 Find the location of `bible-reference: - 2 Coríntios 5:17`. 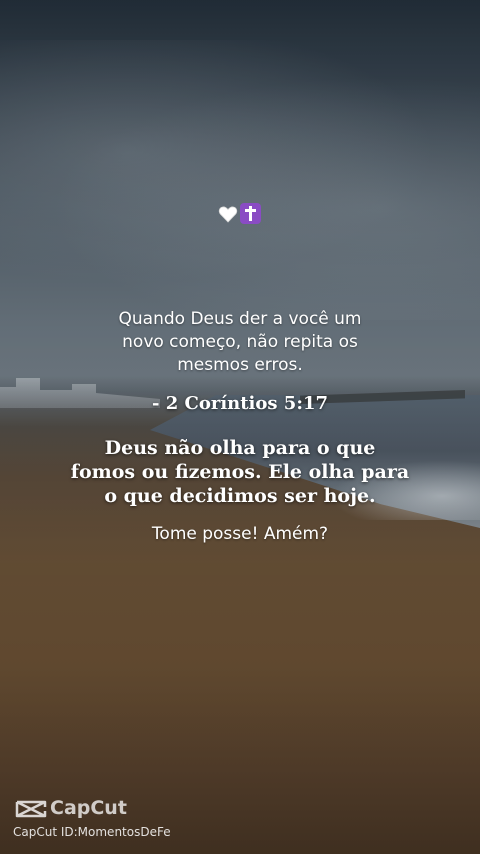

bible-reference: - 2 Coríntios 5:17 is located at coordinates (240, 403).